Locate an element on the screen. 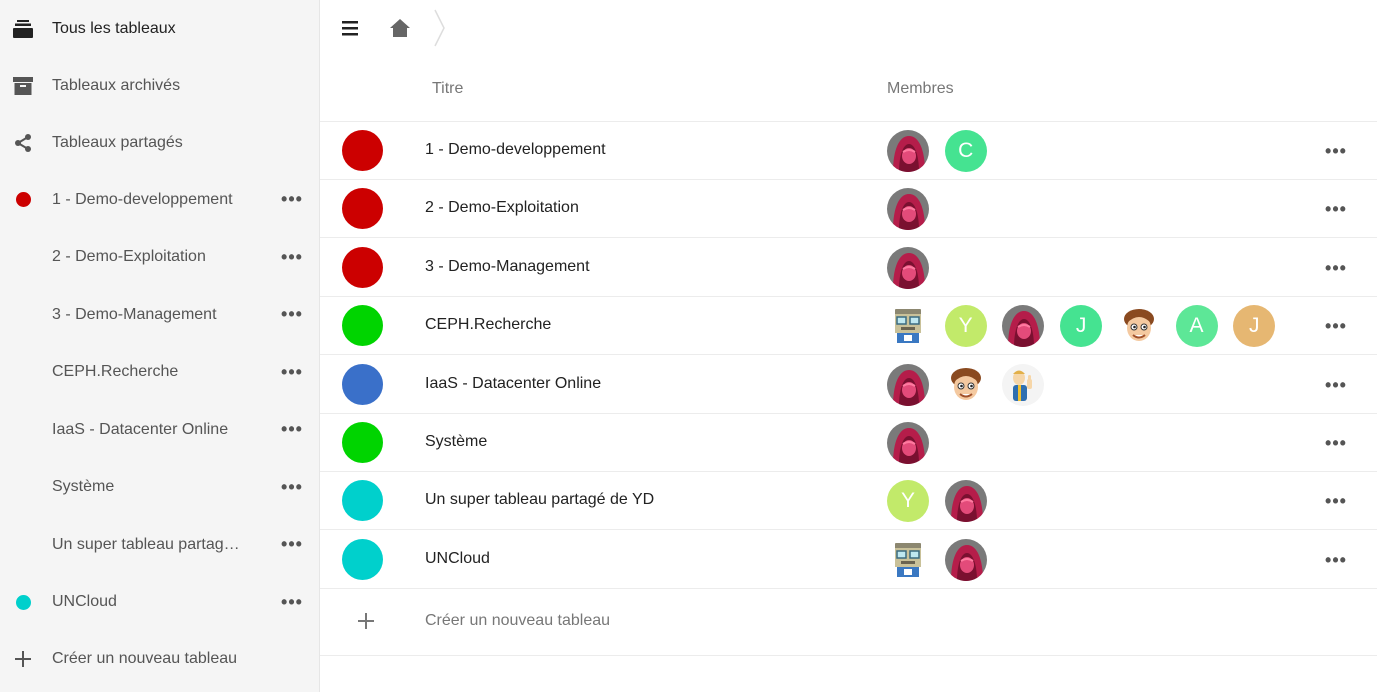  board-row: 1 - Demo-developpement C ••• is located at coordinates (848, 151).